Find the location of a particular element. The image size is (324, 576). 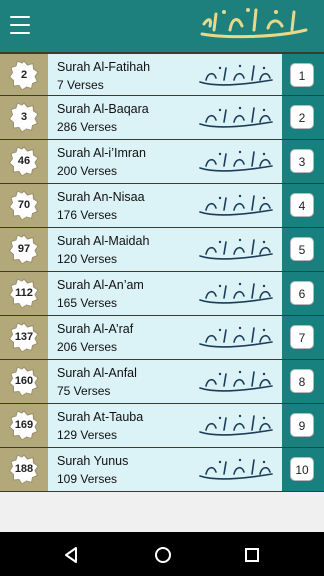

surah-name: Surah Al-A’raf is located at coordinates (95, 329).